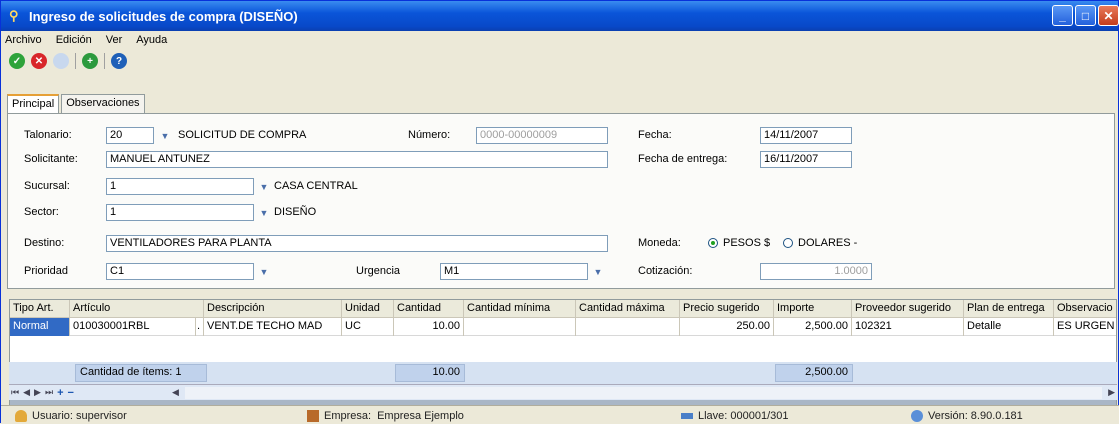 This screenshot has height=424, width=1119. I want to click on importe-cell: 2,500.00, so click(813, 327).